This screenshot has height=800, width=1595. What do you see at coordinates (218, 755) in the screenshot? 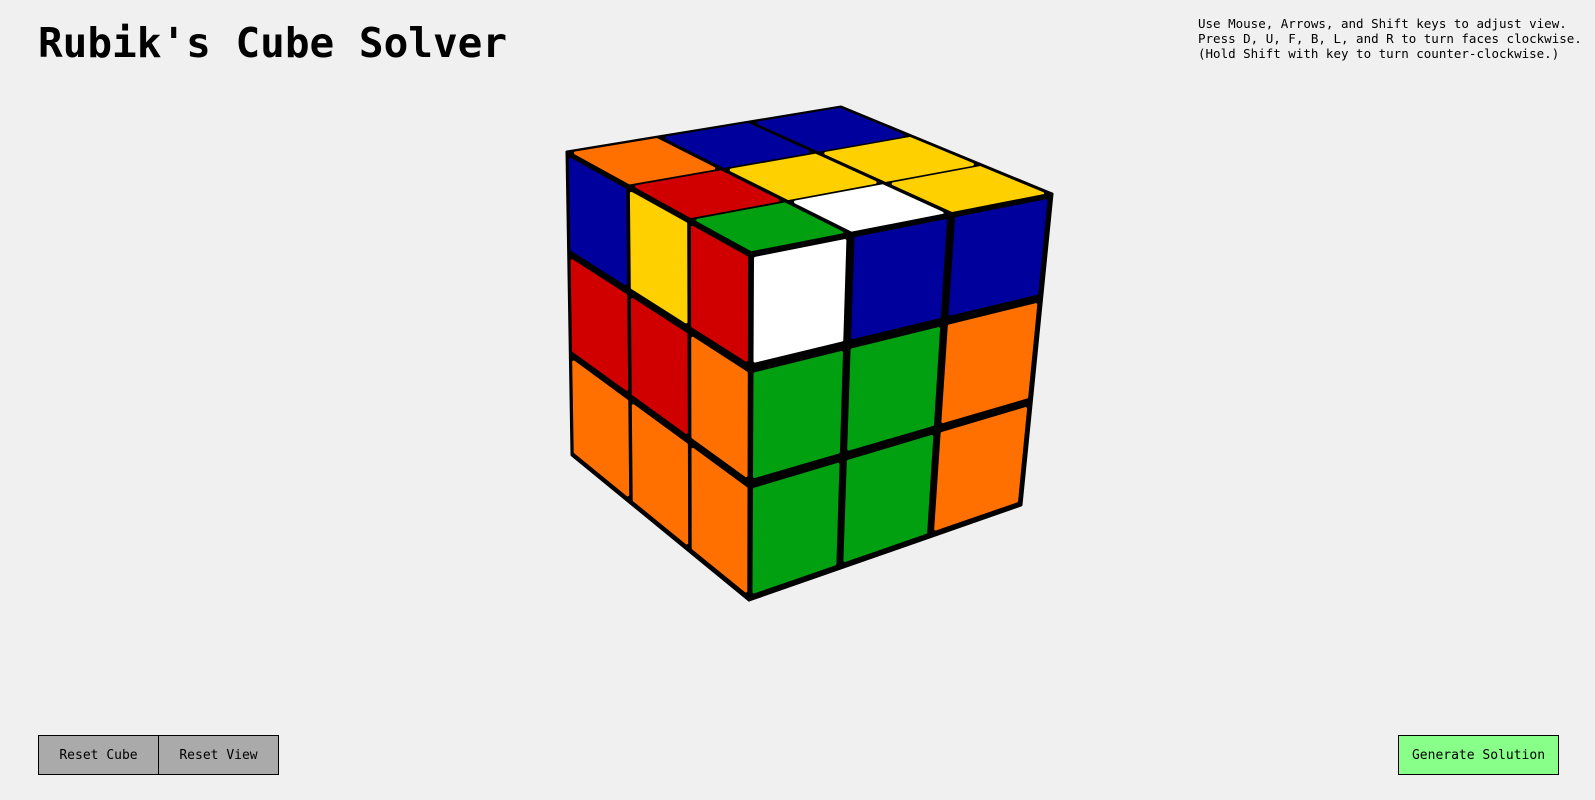
I see `reset-view-button: Reset View` at bounding box center [218, 755].